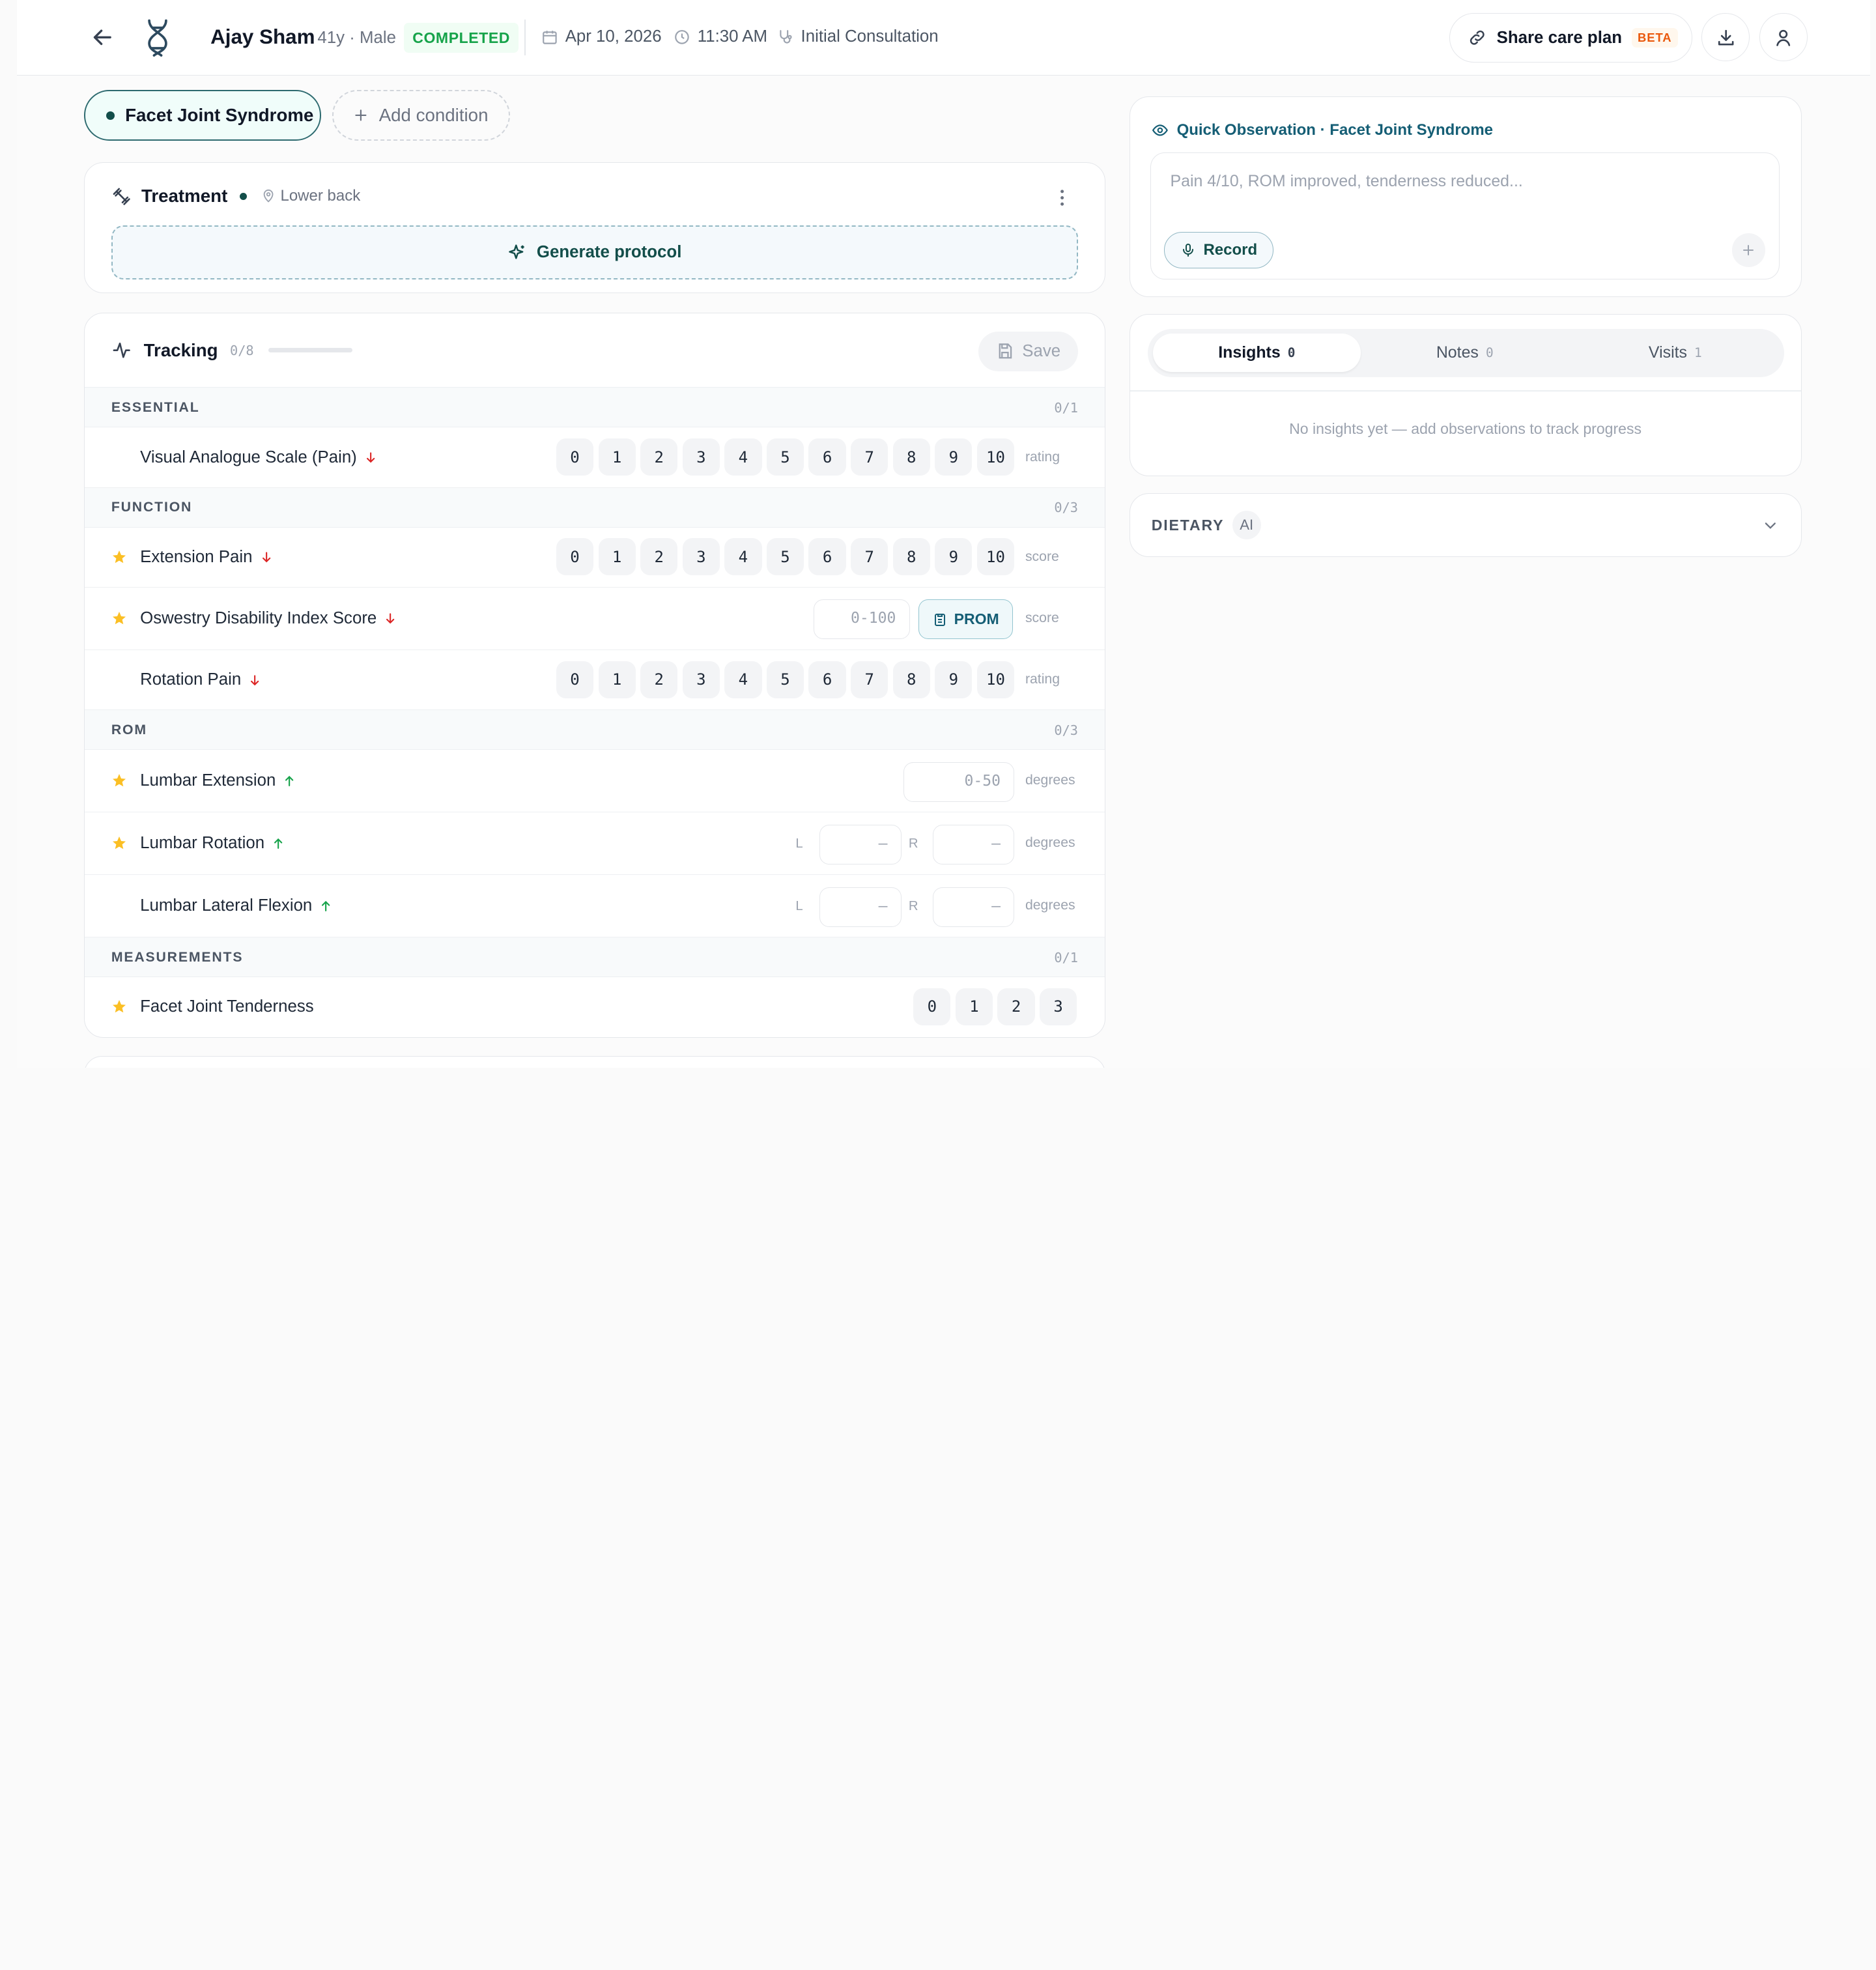 The image size is (1876, 1970). Describe the element at coordinates (966, 620) in the screenshot. I see `prom-button: PROM` at that location.